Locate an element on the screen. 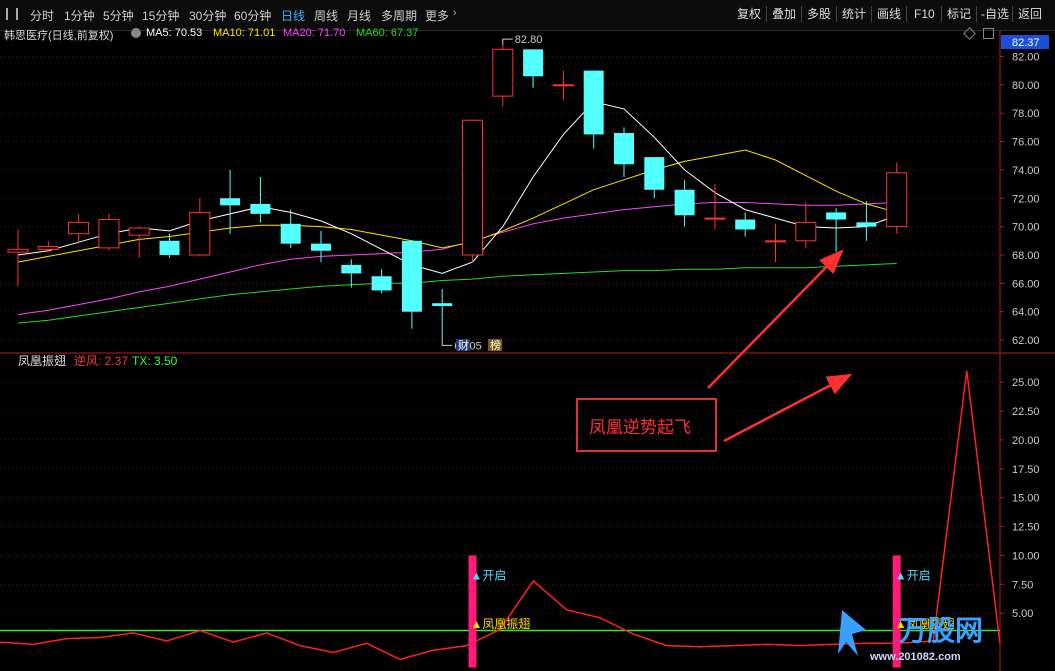  indicator-tick-label: 5.00 is located at coordinates (1022, 614).